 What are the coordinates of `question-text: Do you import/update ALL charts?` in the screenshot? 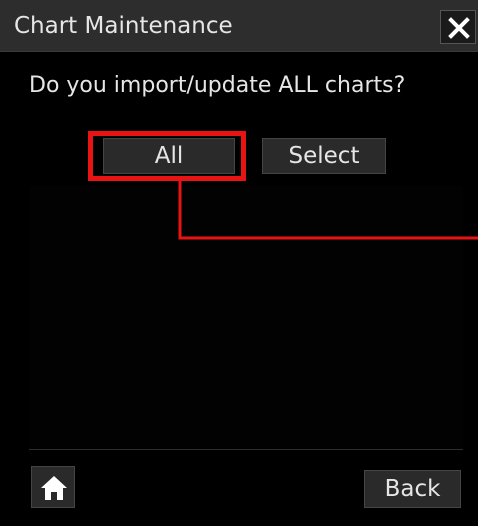 It's located at (217, 85).